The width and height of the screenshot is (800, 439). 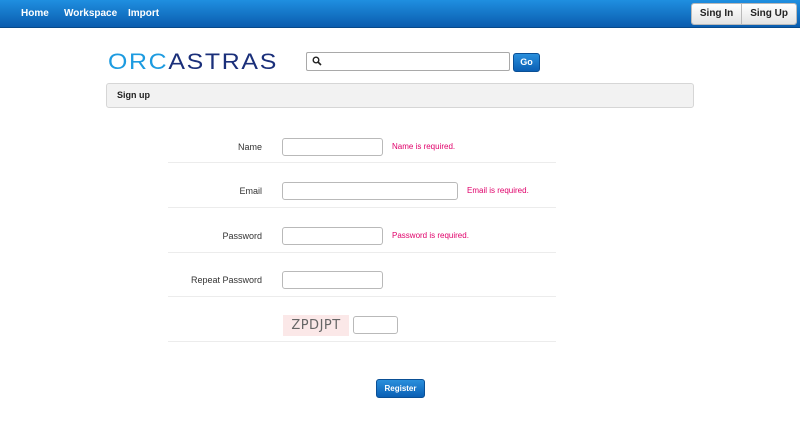 I want to click on signup-section-header: Sign up, so click(x=400, y=95).